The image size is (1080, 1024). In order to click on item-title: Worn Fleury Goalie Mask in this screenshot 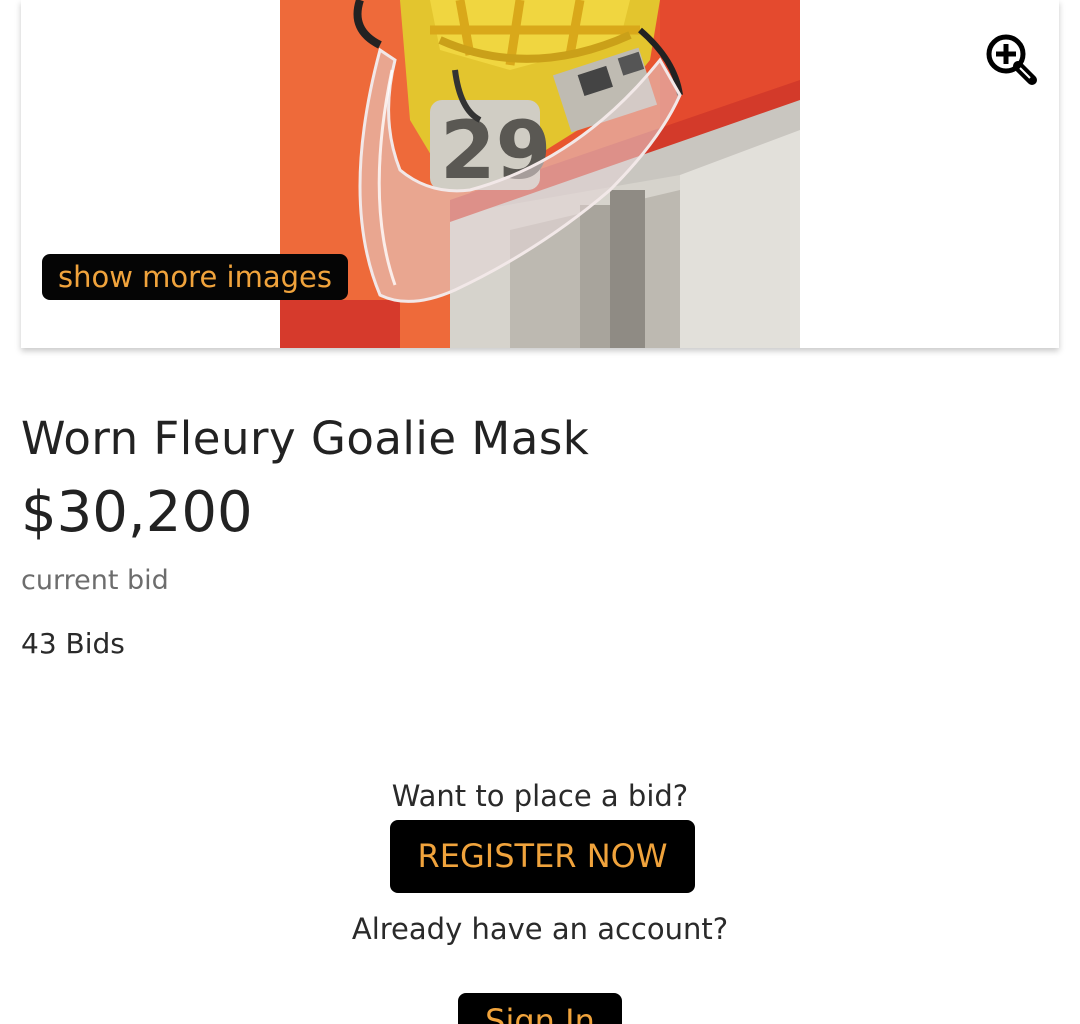, I will do `click(305, 438)`.